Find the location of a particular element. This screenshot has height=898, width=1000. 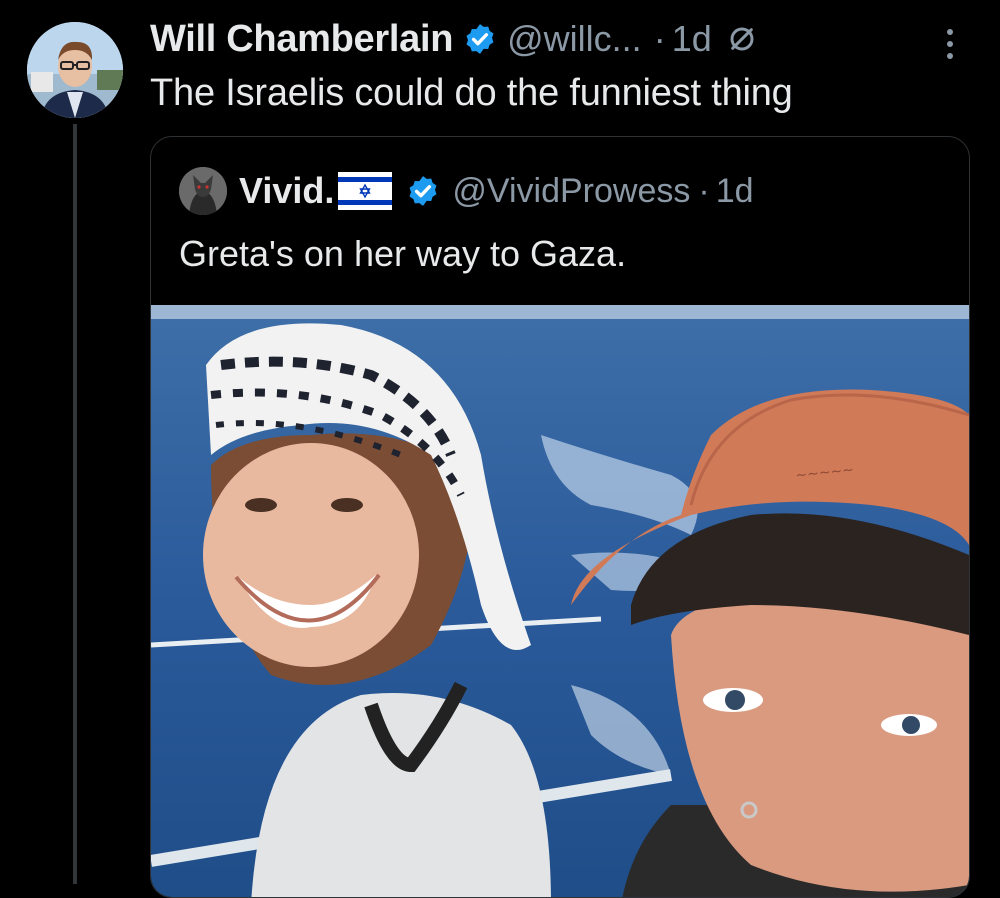

author-name: Will Chamberlain is located at coordinates (301, 39).